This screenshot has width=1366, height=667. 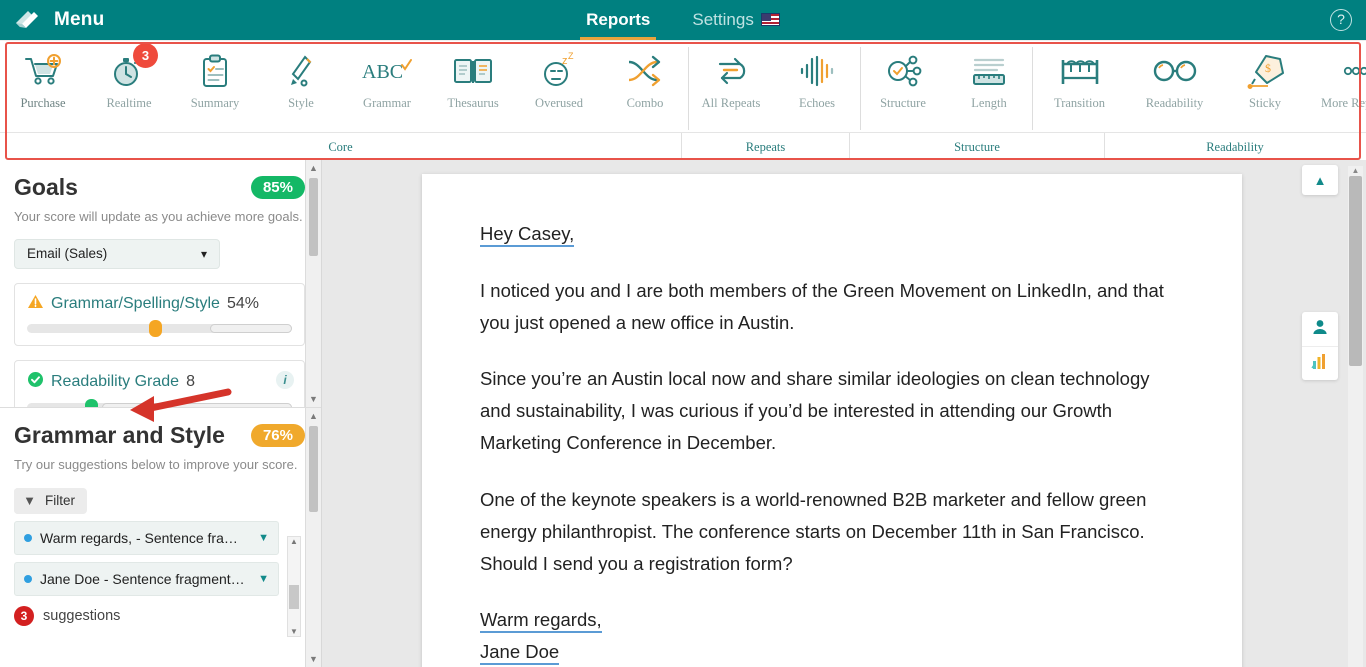 What do you see at coordinates (285, 379) in the screenshot?
I see `info-icon: i` at bounding box center [285, 379].